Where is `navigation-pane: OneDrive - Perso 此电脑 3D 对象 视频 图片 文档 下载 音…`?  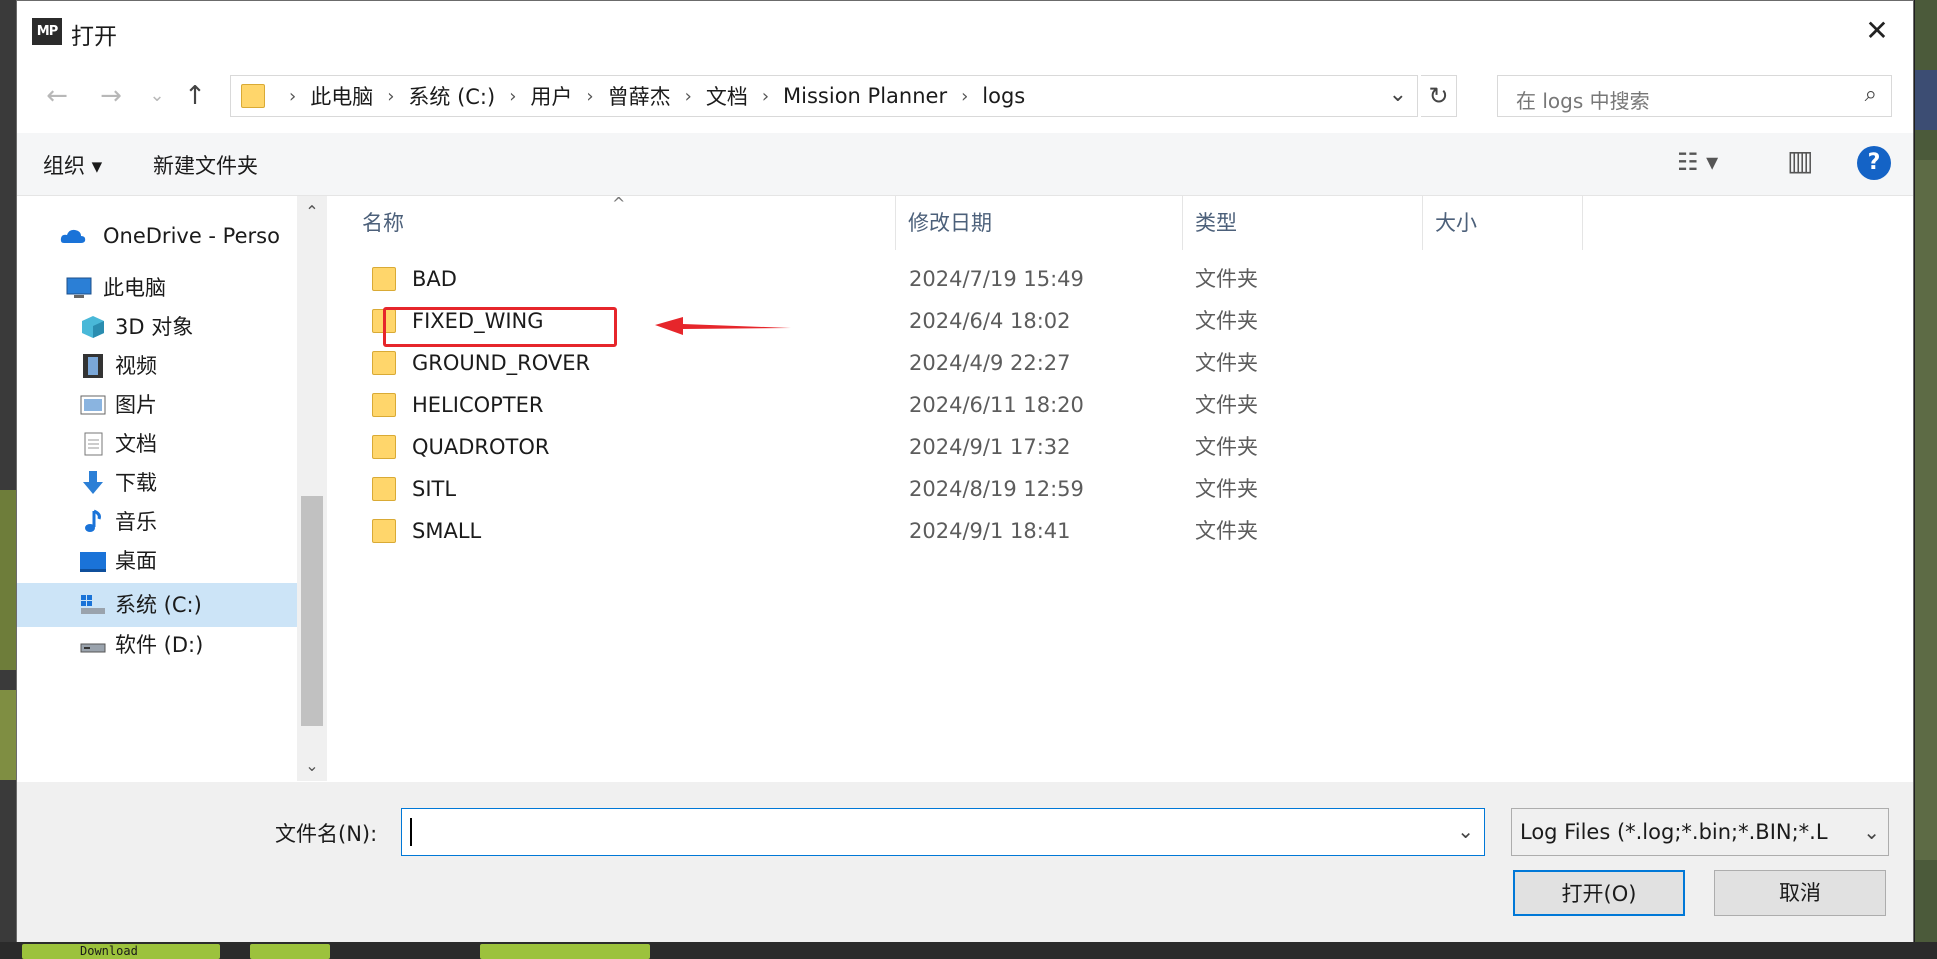 navigation-pane: OneDrive - Perso 此电脑 3D 对象 视频 图片 文档 下载 音… is located at coordinates (172, 488).